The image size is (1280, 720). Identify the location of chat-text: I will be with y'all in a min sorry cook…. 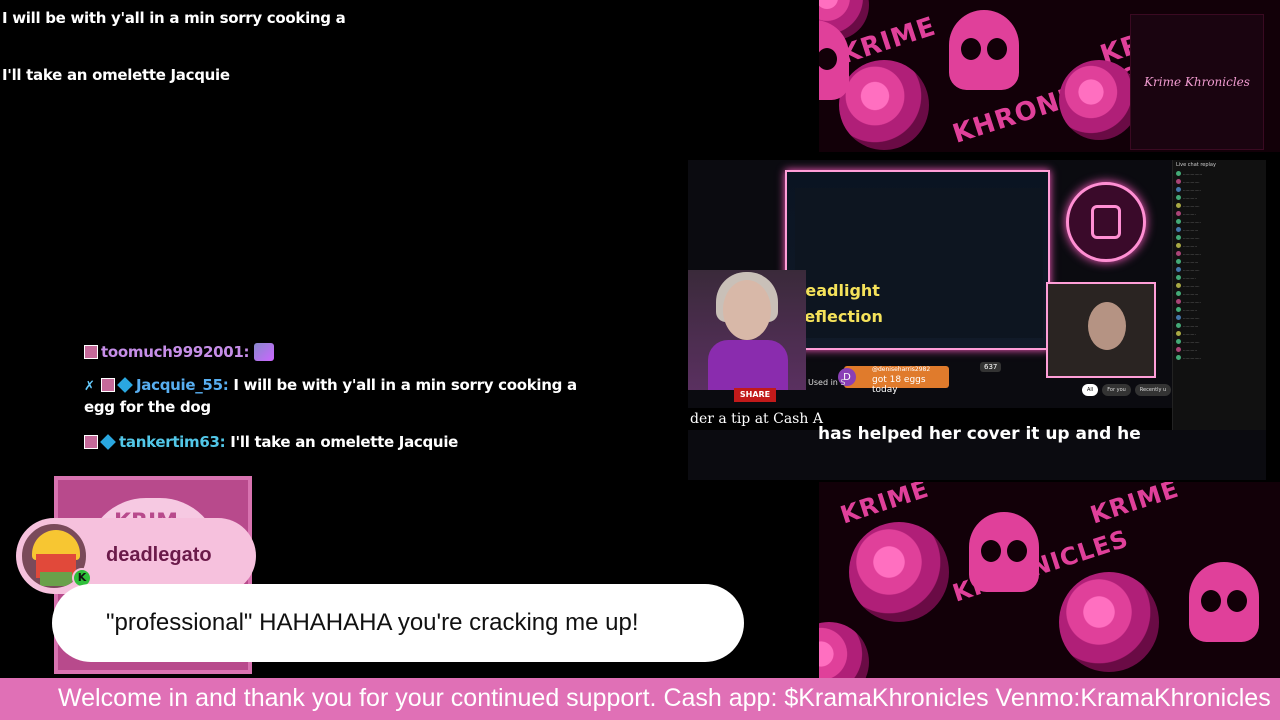
(405, 385).